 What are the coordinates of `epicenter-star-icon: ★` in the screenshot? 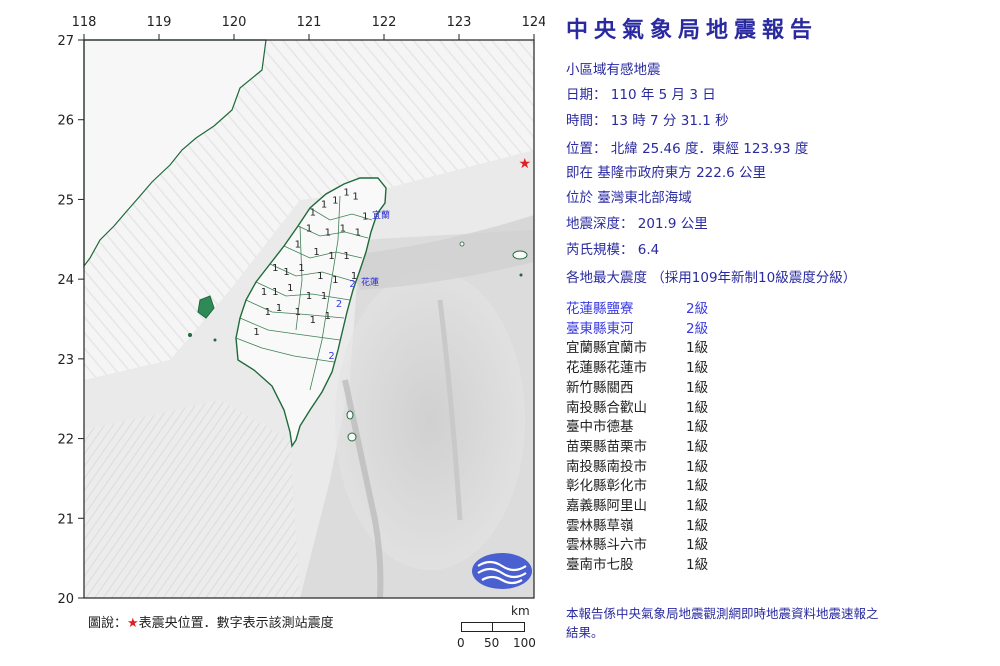 It's located at (524, 164).